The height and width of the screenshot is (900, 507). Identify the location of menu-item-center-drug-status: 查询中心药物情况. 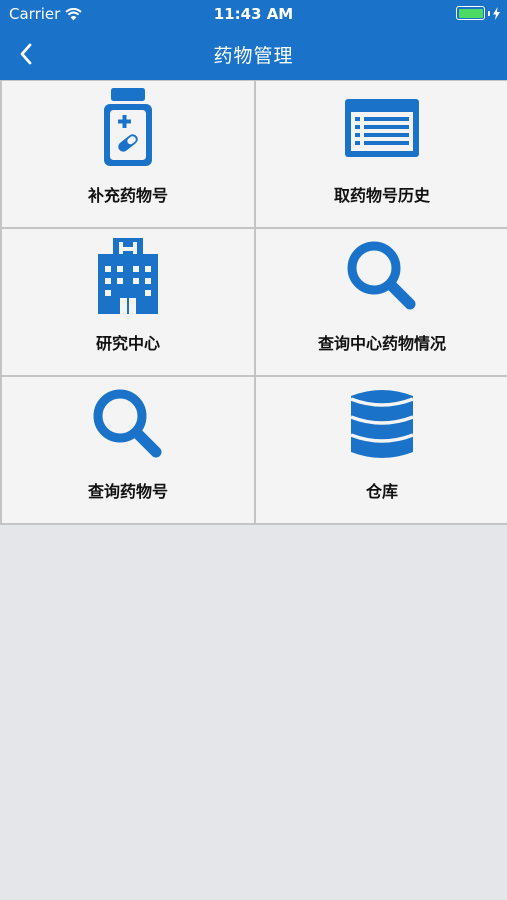
(381, 302).